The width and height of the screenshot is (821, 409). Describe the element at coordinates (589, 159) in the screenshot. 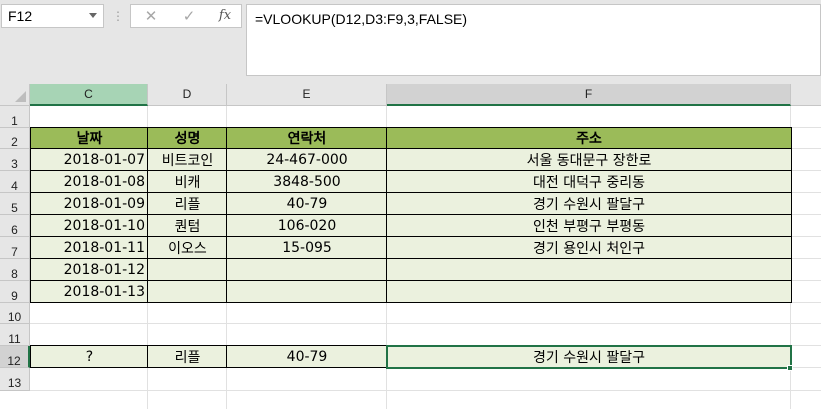

I see `table-cell-f3: 서울 동대문구 장한로` at that location.